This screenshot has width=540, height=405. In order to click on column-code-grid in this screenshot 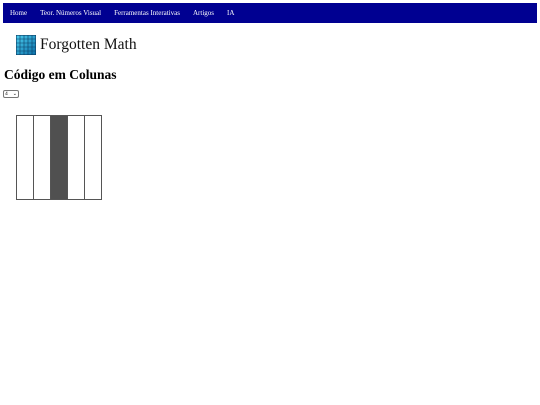, I will do `click(59, 157)`.